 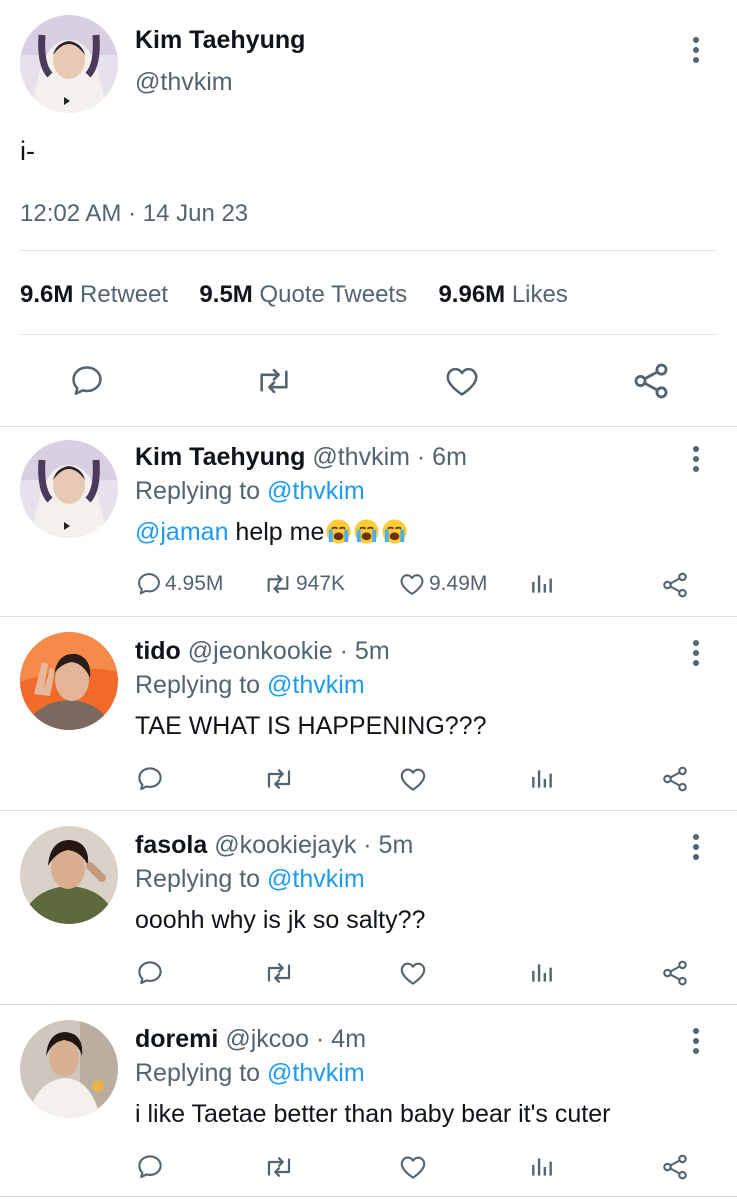 What do you see at coordinates (366, 532) in the screenshot?
I see `crying-emoji-group` at bounding box center [366, 532].